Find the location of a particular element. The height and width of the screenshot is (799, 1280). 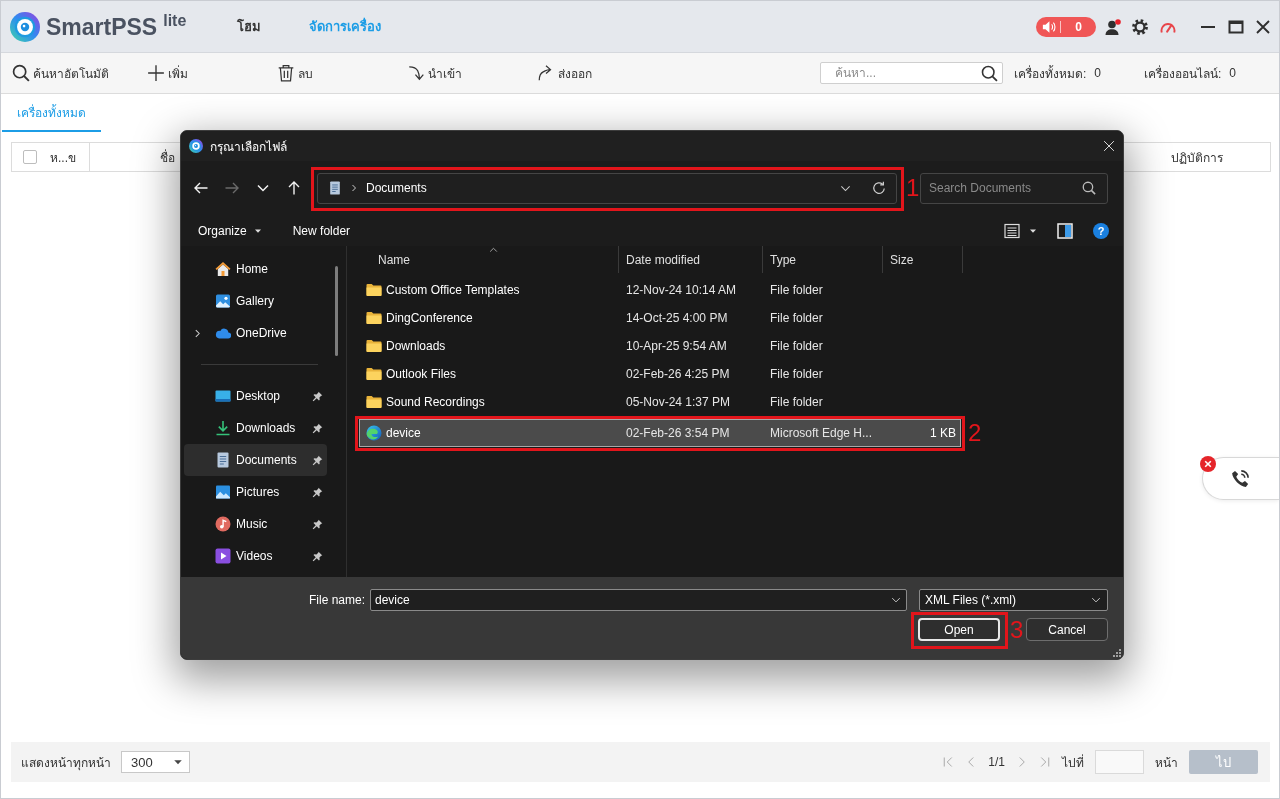

stat-value: 0 is located at coordinates (1098, 73).